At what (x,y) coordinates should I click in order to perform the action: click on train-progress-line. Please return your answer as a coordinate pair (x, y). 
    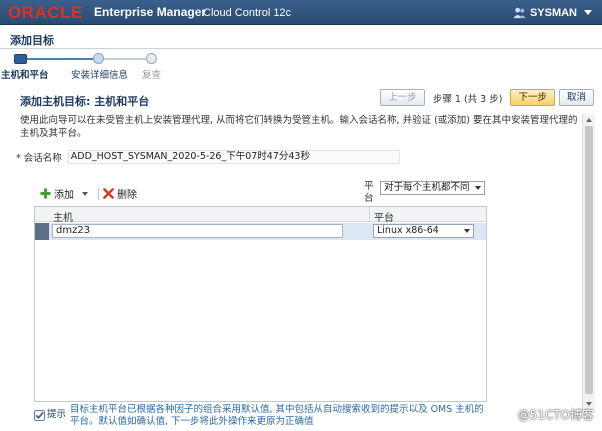
    Looking at the image, I should click on (60, 59).